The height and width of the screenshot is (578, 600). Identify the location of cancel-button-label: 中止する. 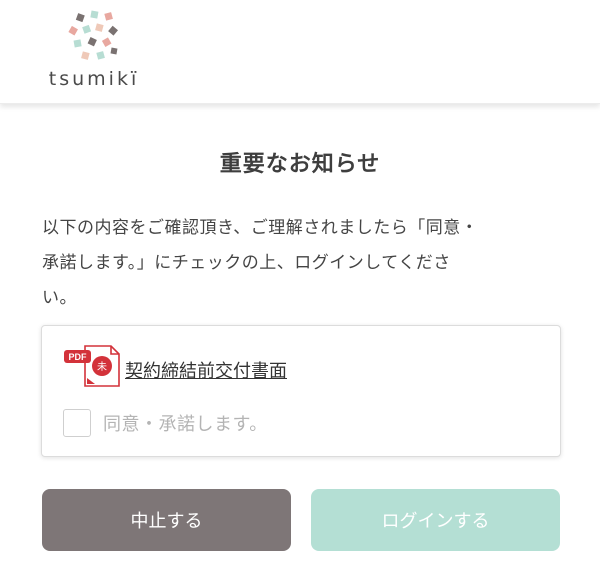
(166, 521).